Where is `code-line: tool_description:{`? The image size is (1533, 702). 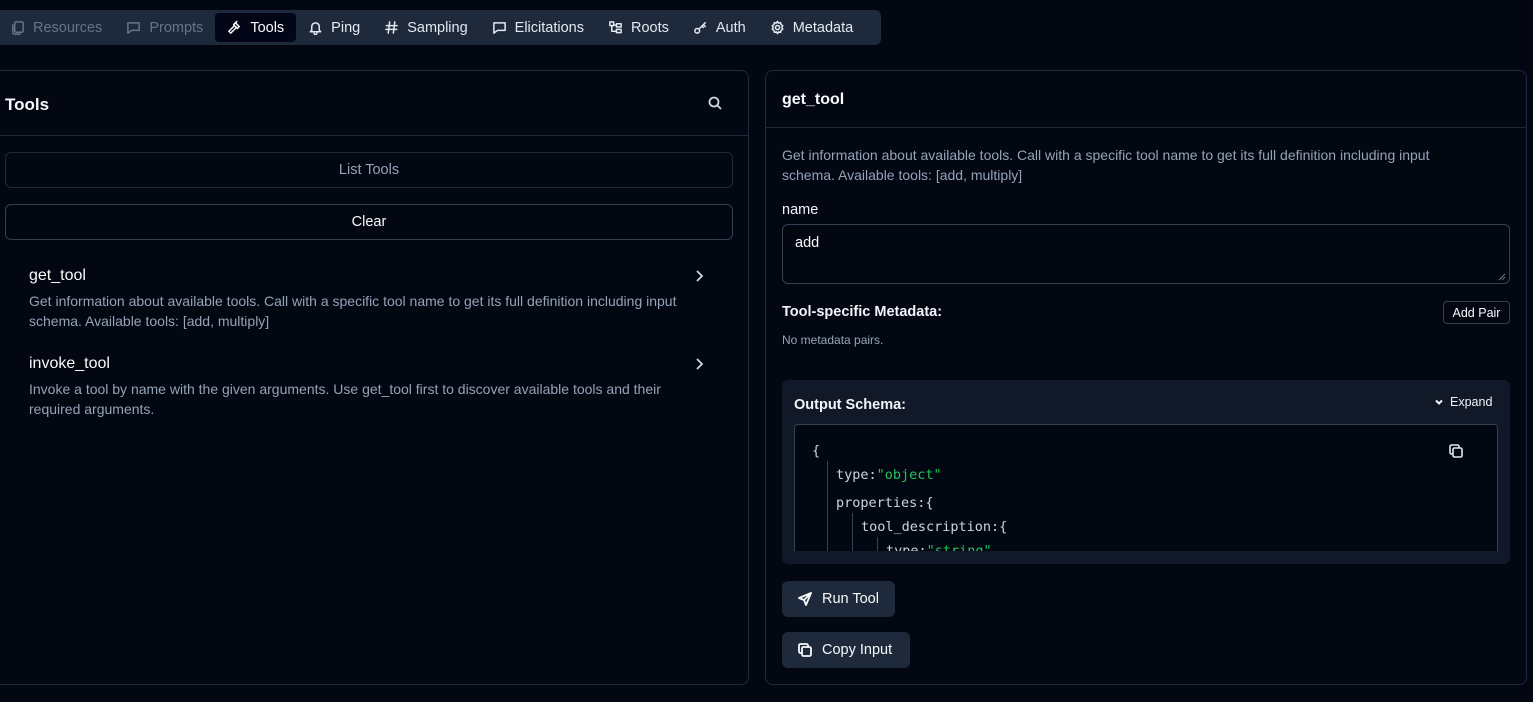
code-line: tool_description:{ is located at coordinates (934, 527).